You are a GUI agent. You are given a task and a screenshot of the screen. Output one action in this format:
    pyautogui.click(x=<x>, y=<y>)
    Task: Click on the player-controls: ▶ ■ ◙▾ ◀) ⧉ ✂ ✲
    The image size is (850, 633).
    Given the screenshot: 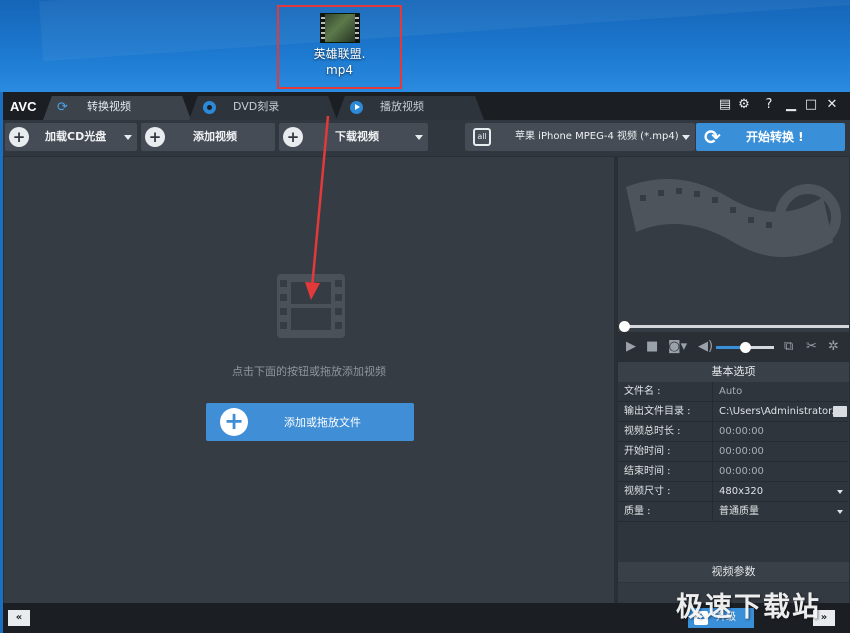 What is the action you would take?
    pyautogui.click(x=733, y=347)
    